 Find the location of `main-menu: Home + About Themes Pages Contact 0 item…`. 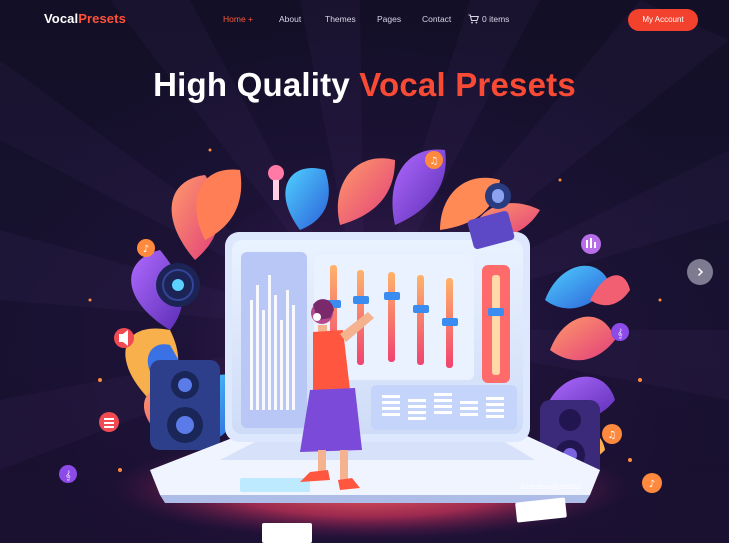

main-menu: Home + About Themes Pages Contact 0 item… is located at coordinates (364, 21).